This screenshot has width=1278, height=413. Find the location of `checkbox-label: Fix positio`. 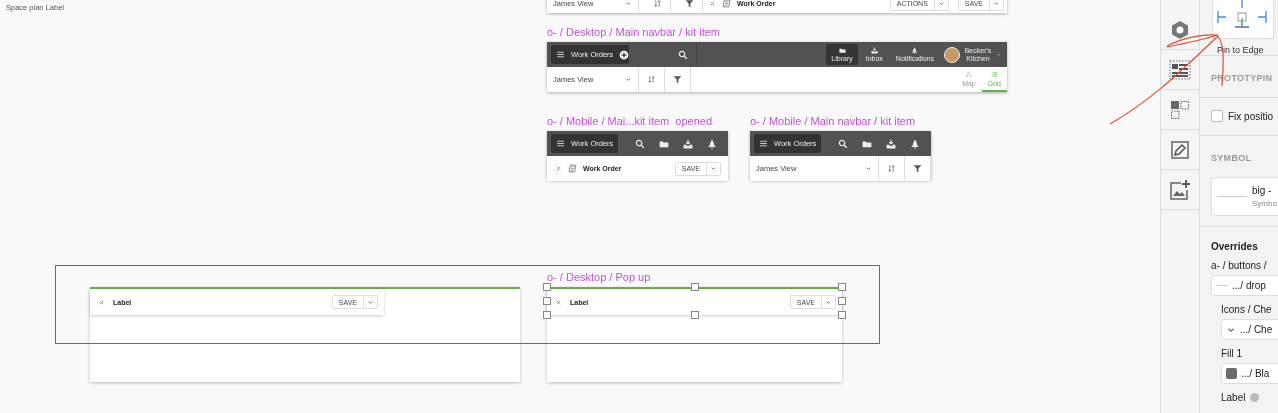

checkbox-label: Fix positio is located at coordinates (1250, 116).